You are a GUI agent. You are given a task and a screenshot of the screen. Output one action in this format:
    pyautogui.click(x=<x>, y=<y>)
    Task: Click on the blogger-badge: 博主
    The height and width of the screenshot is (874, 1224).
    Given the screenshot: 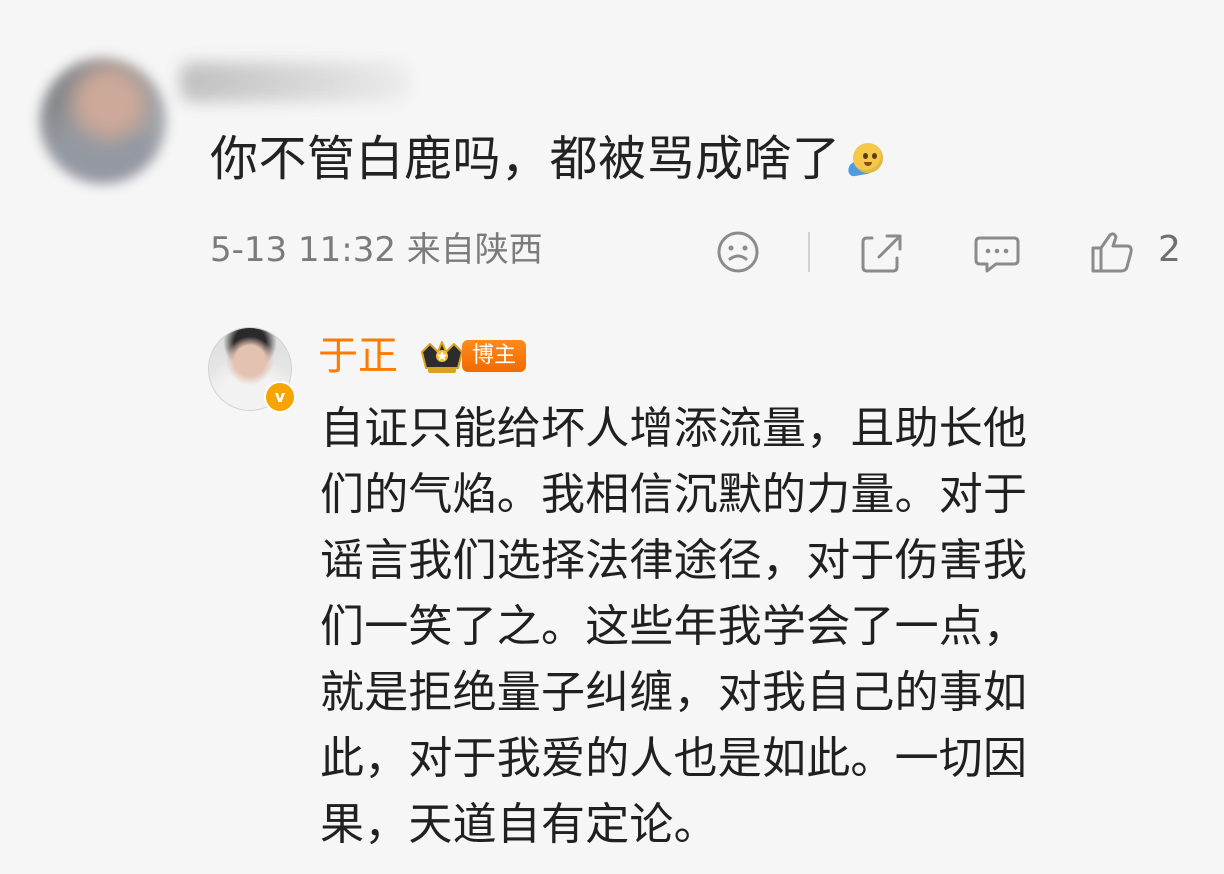 What is the action you would take?
    pyautogui.click(x=494, y=356)
    